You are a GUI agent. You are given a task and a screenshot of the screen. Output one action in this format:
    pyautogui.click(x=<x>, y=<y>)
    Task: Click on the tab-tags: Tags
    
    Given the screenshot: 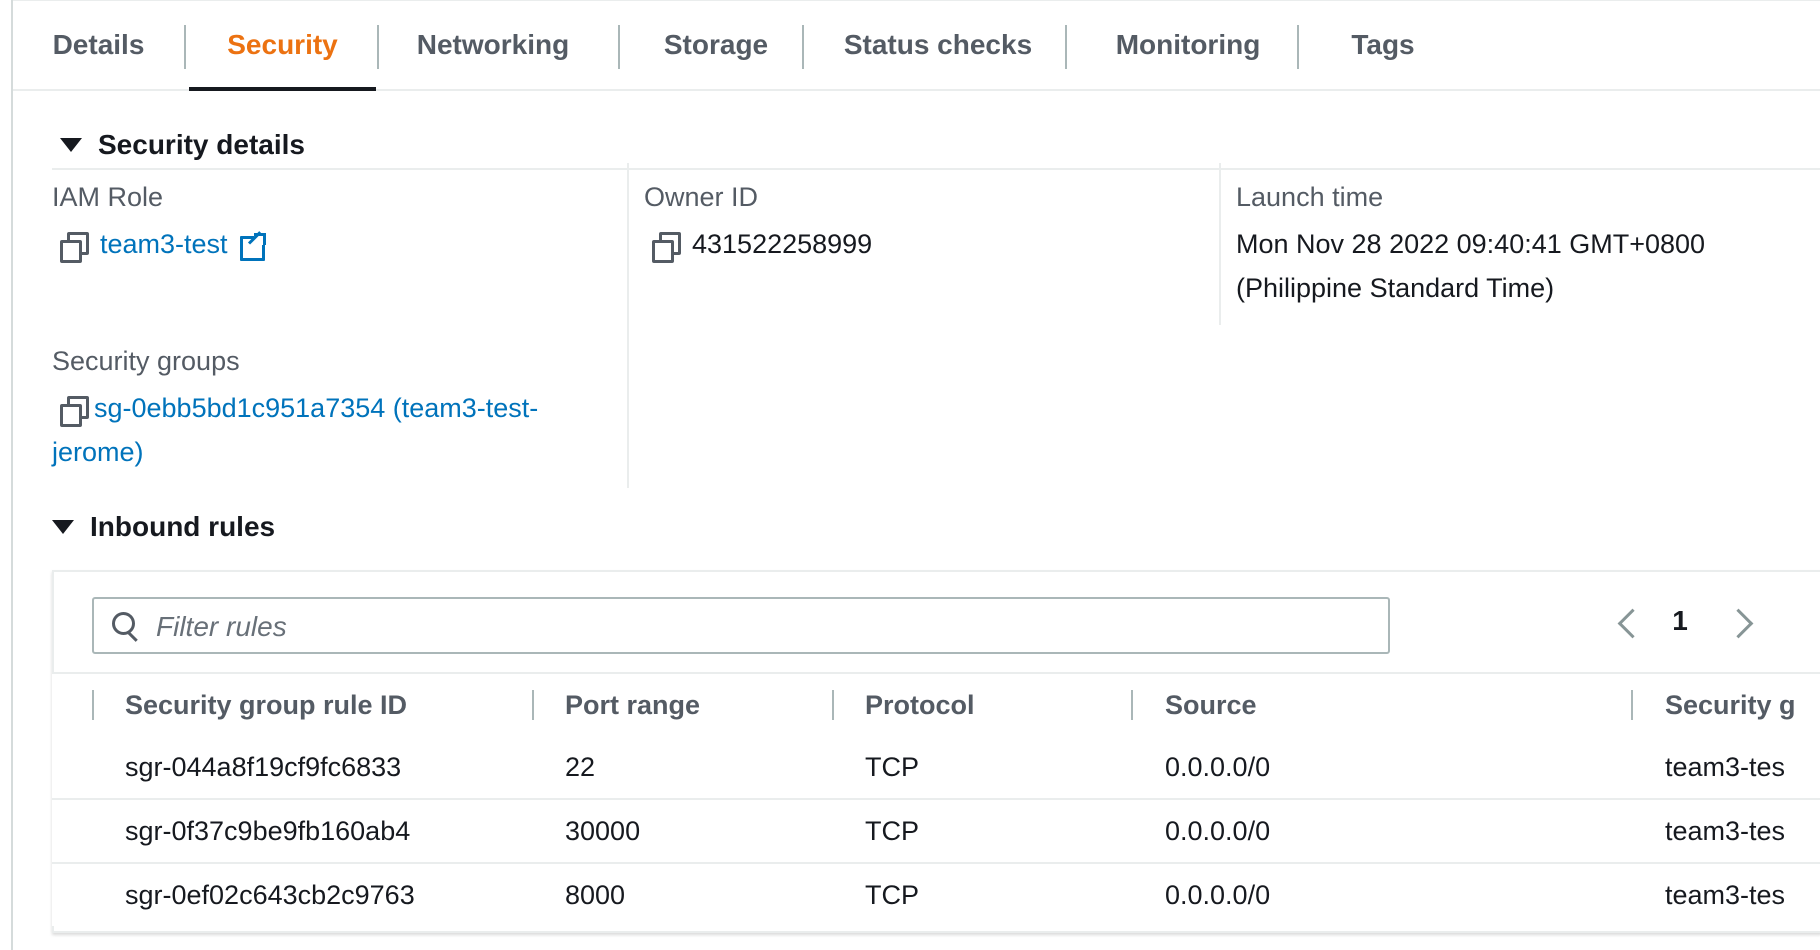 What is the action you would take?
    pyautogui.click(x=1383, y=45)
    